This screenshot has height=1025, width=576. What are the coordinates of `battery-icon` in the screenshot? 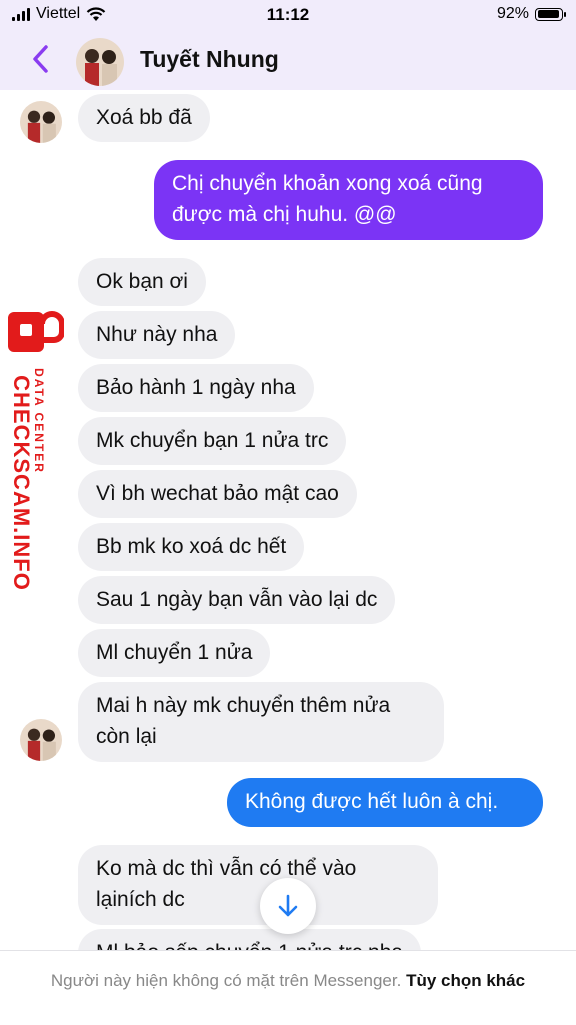 It's located at (549, 14).